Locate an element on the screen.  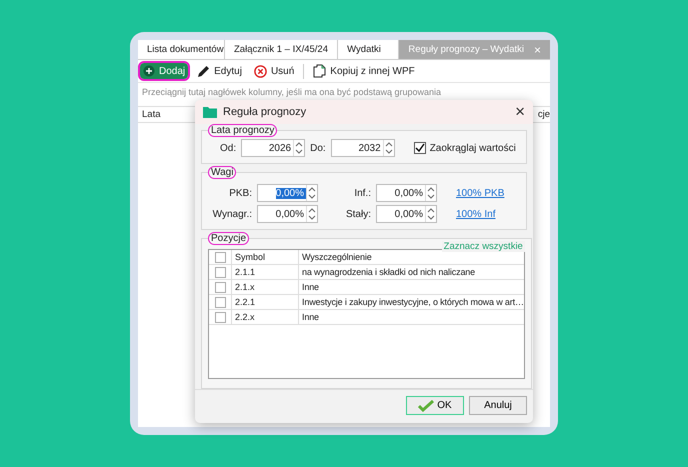
cancel-button: Anuluj is located at coordinates (498, 405).